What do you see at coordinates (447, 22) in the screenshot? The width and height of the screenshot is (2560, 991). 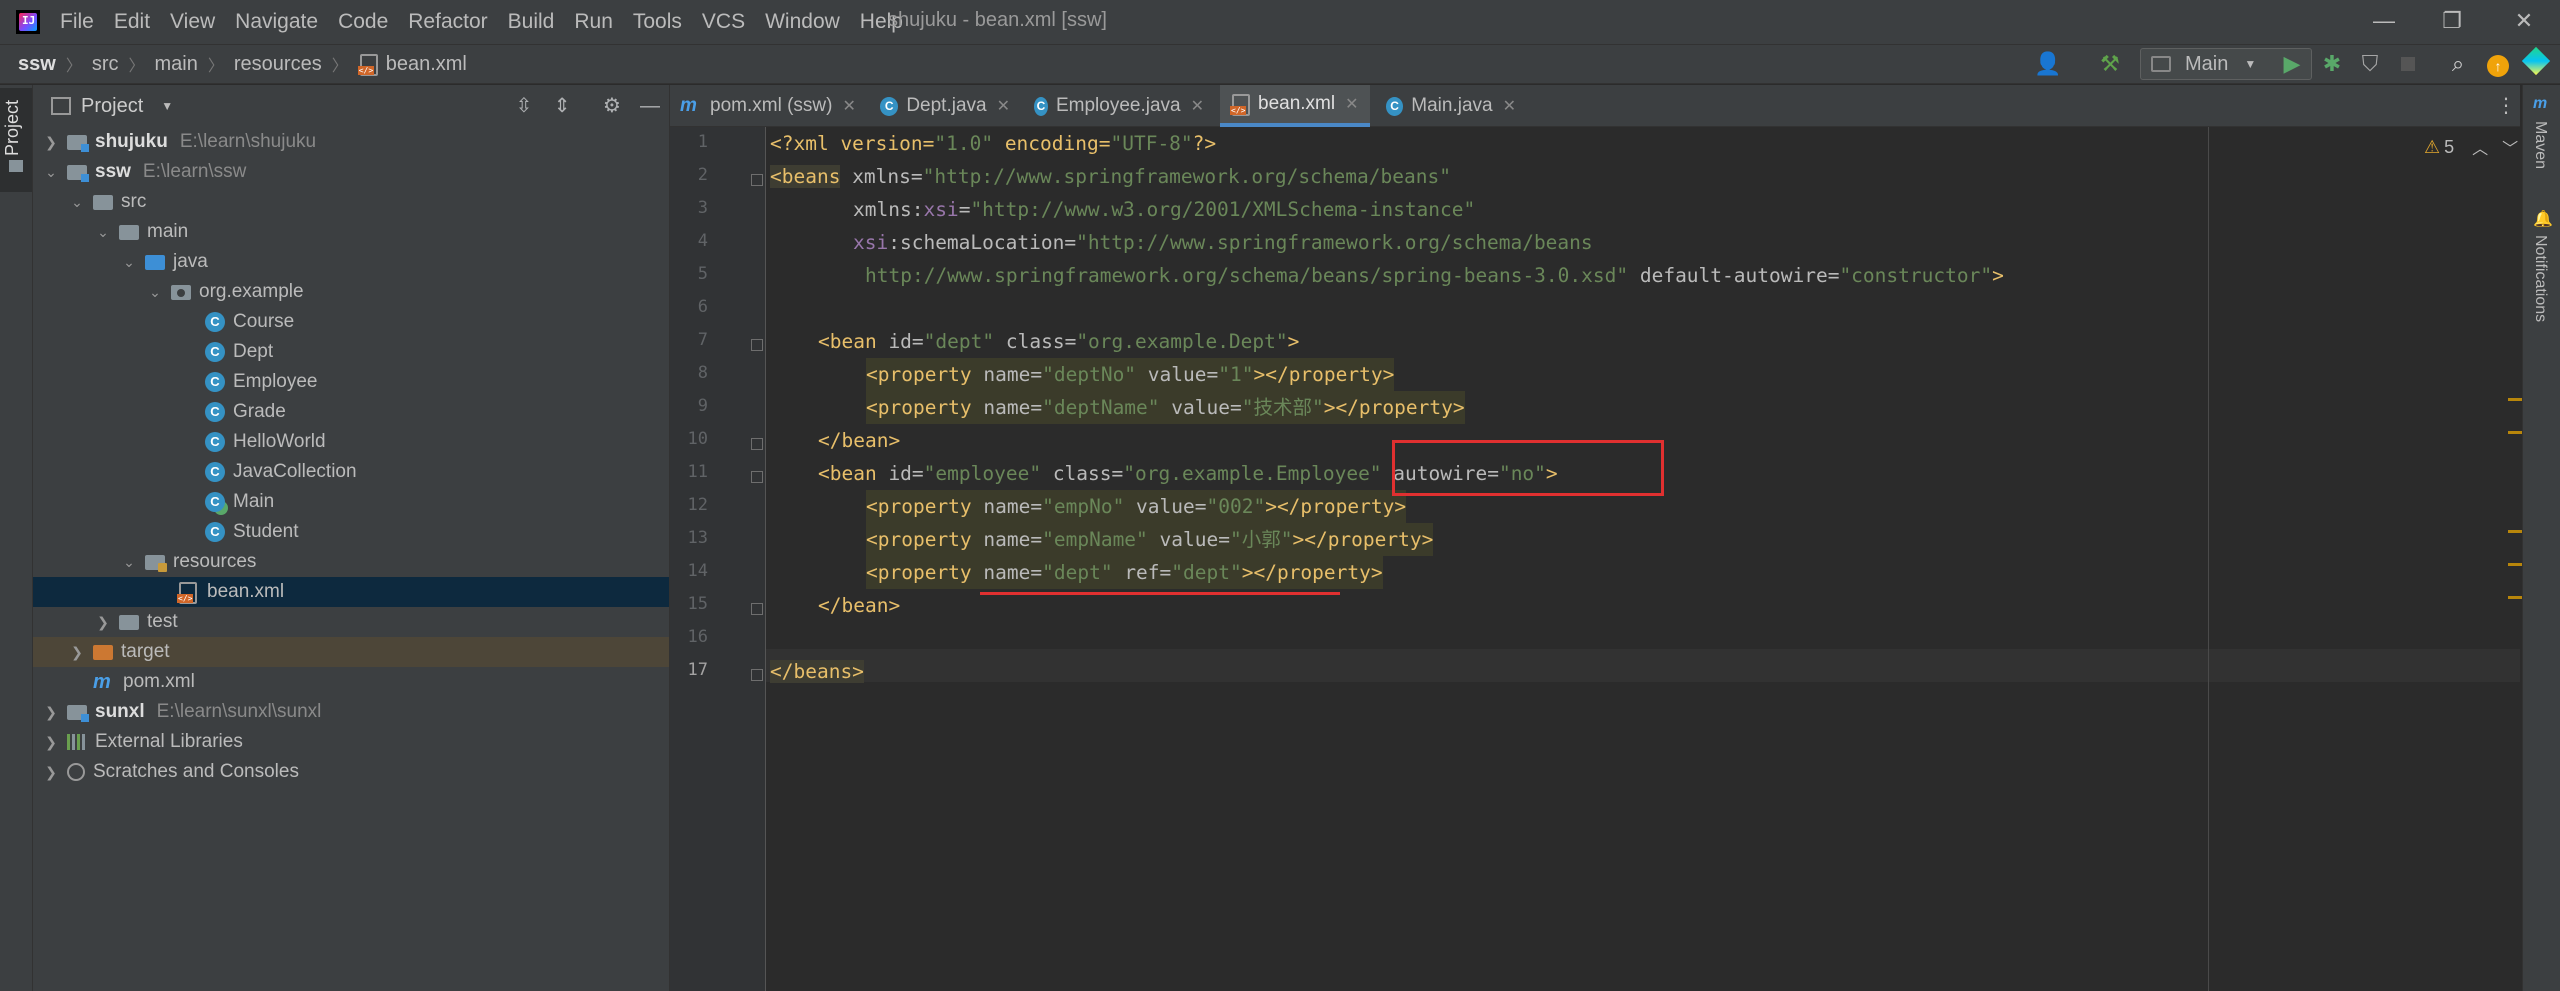 I see `menu-refactor: Refactor` at bounding box center [447, 22].